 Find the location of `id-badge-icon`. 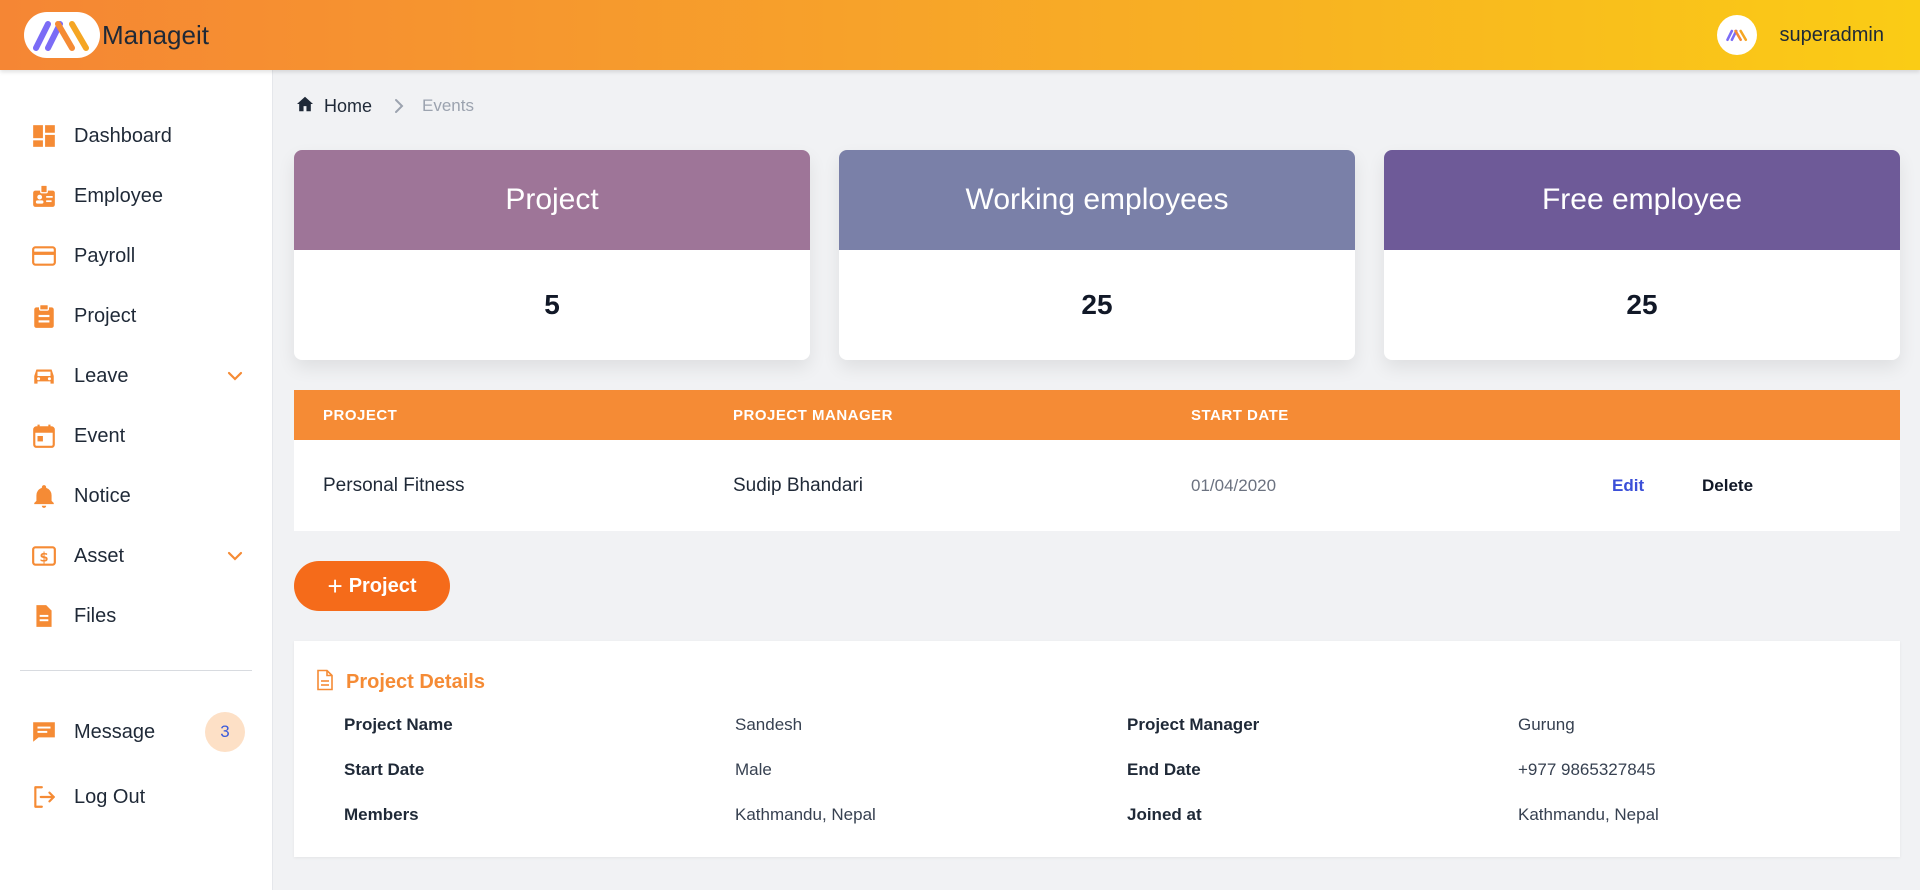

id-badge-icon is located at coordinates (44, 196).